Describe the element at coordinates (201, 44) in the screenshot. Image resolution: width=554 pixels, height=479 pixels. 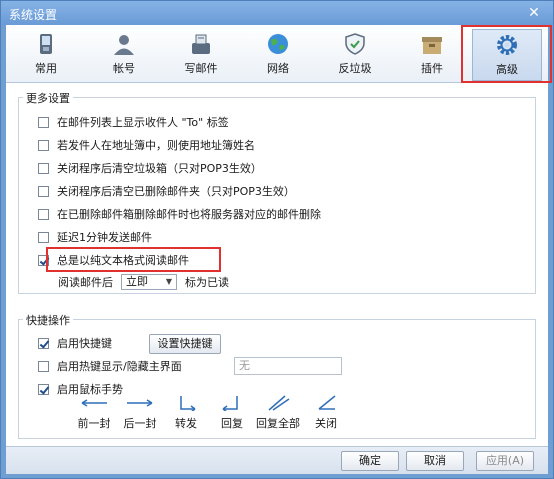
I see `compose-icon` at that location.